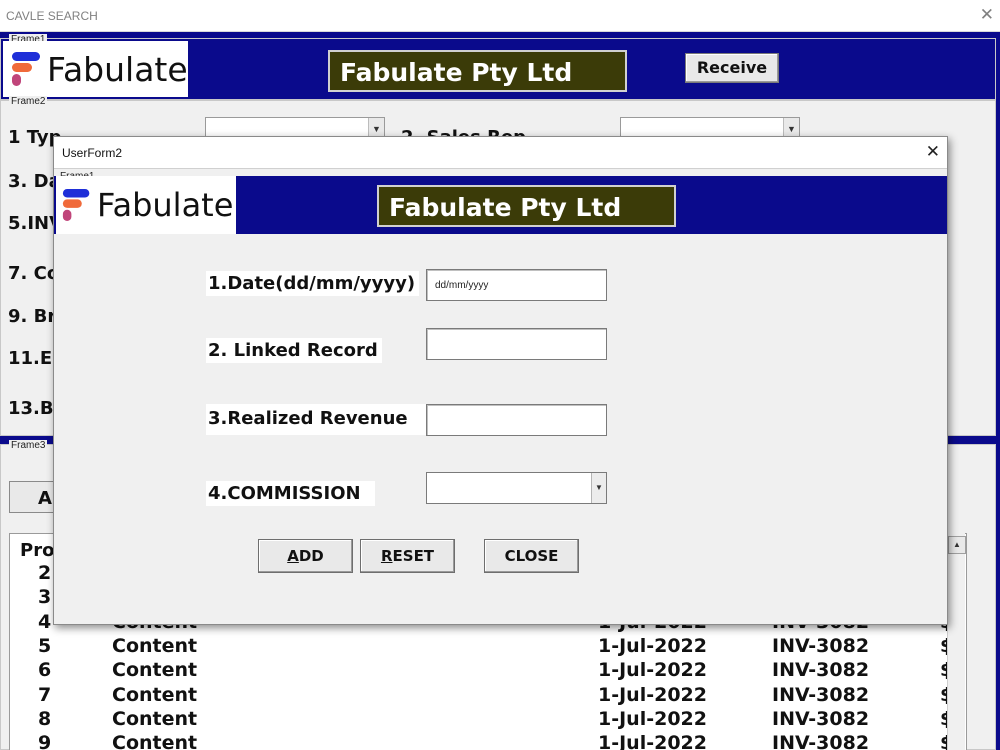 This screenshot has height=750, width=1000. I want to click on window-close-icon: ✕, so click(987, 15).